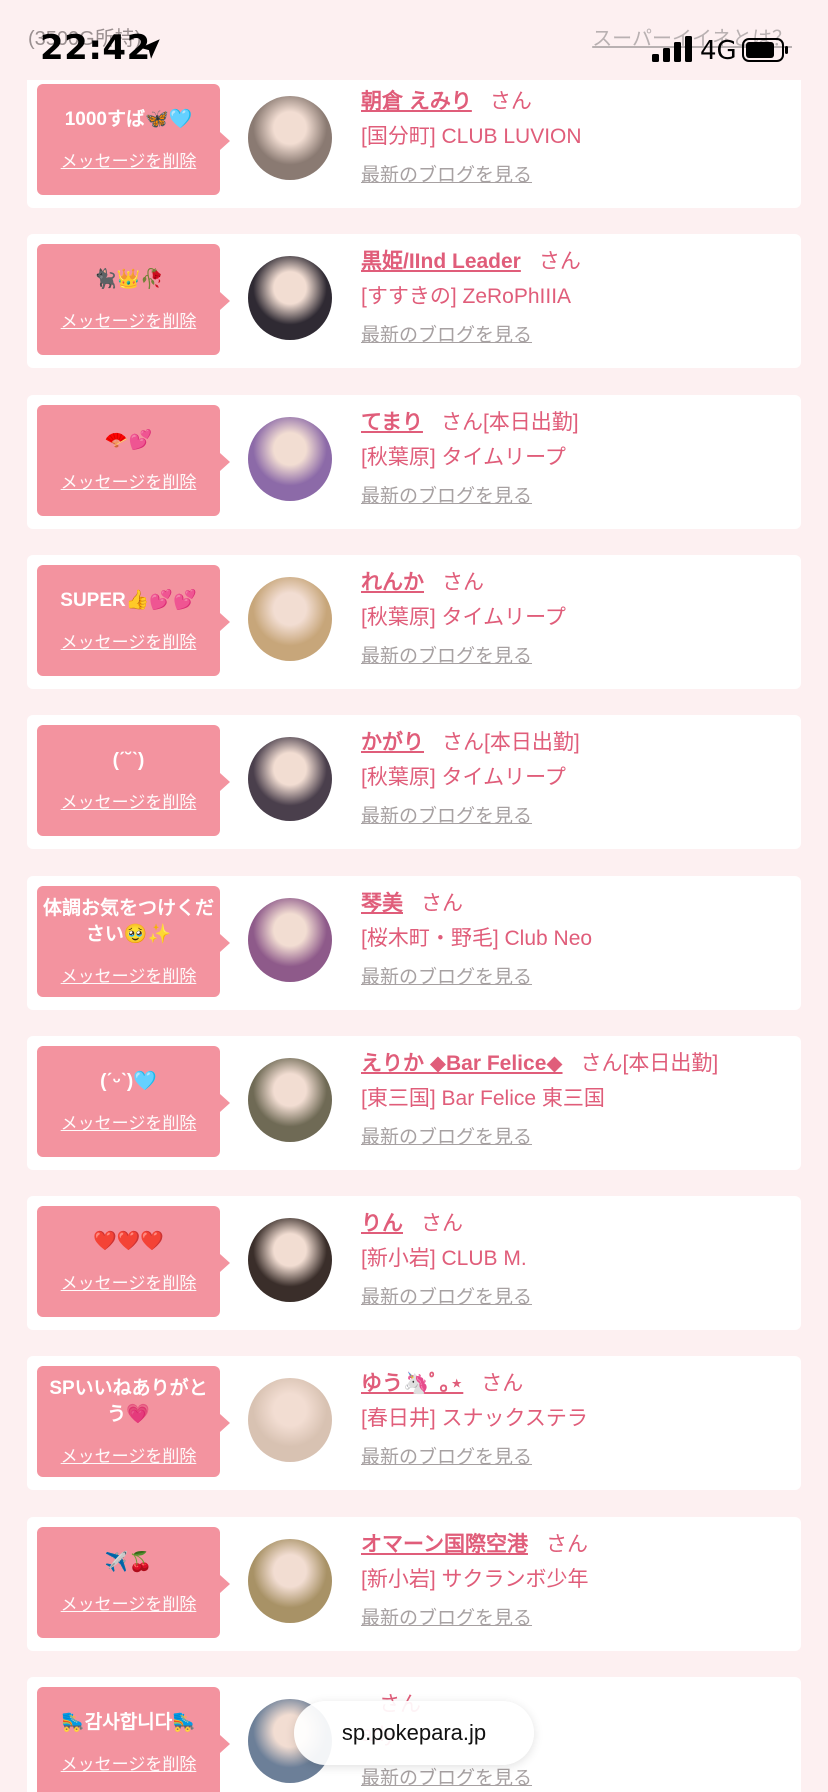 This screenshot has width=828, height=1792. Describe the element at coordinates (128, 119) in the screenshot. I see `message-text: 1000すば🦋🩵` at that location.